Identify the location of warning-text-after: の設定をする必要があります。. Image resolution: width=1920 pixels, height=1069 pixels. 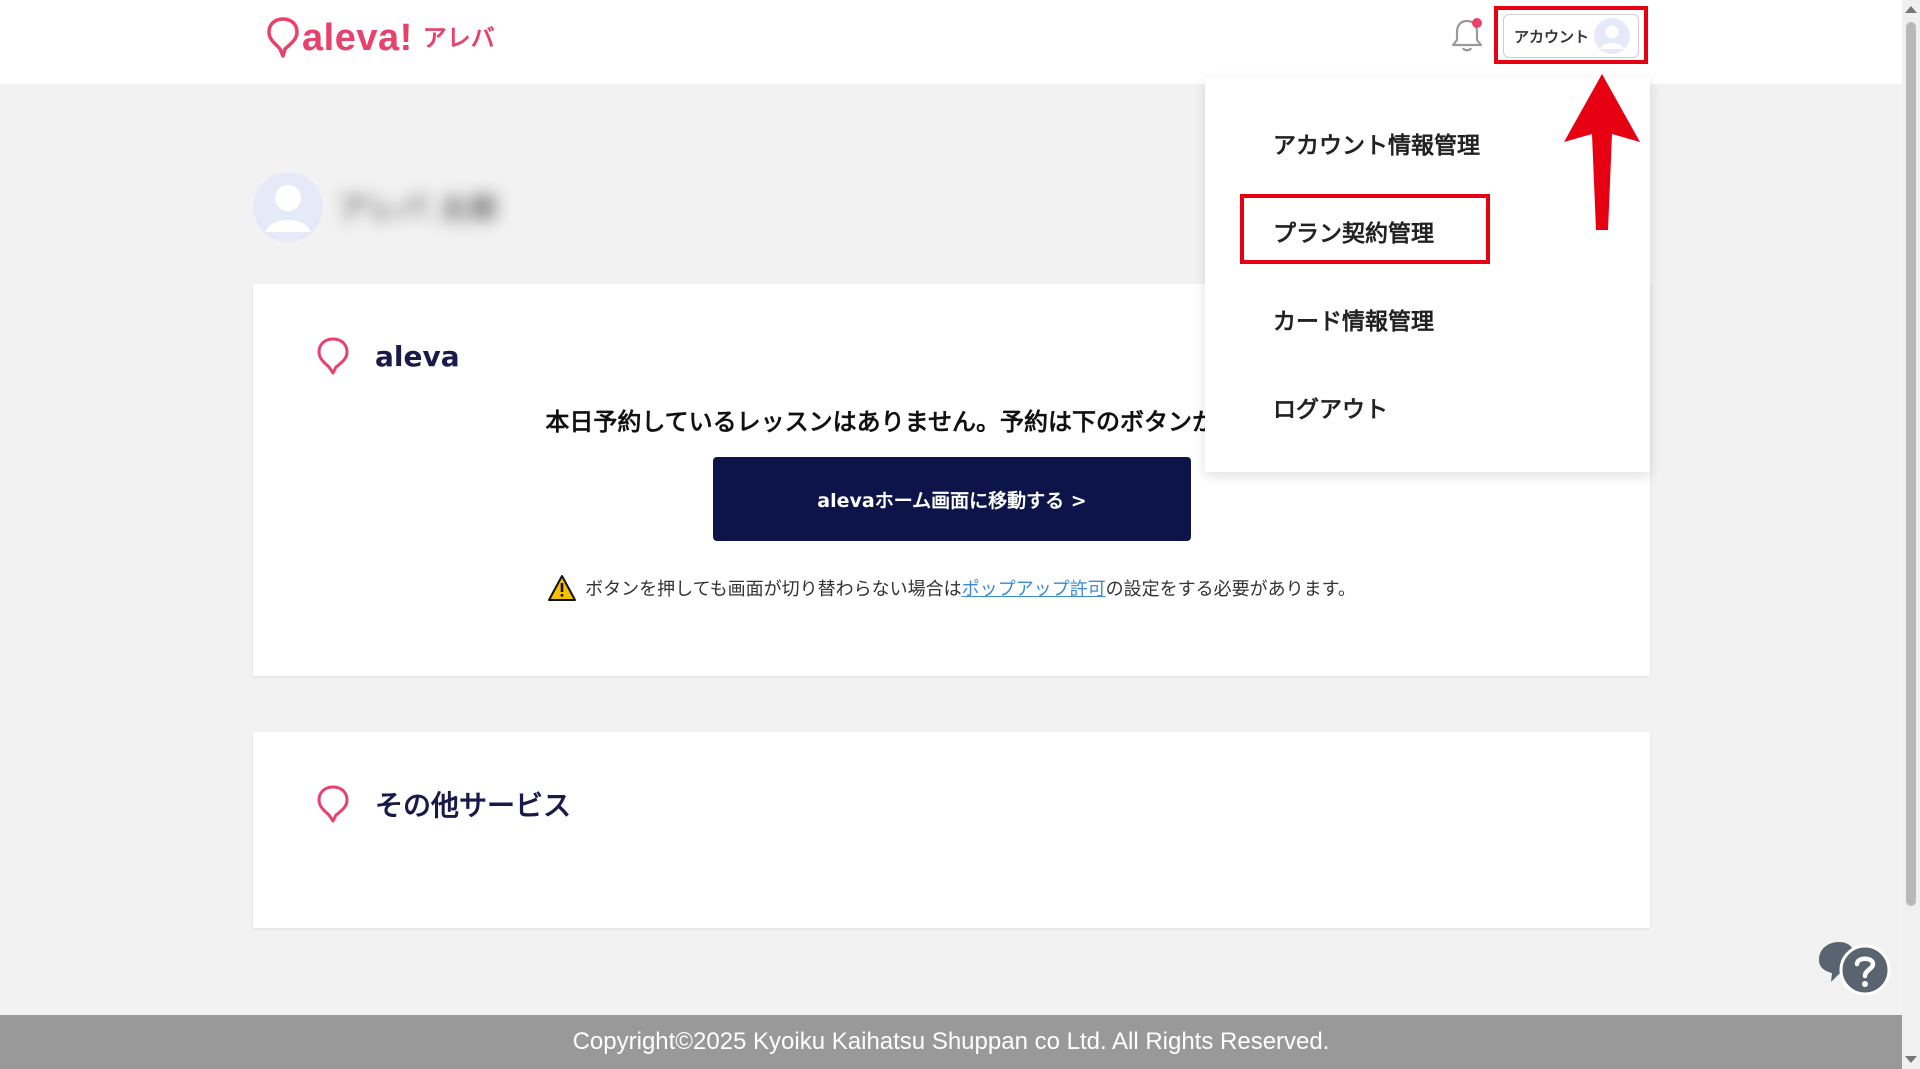
(1230, 589).